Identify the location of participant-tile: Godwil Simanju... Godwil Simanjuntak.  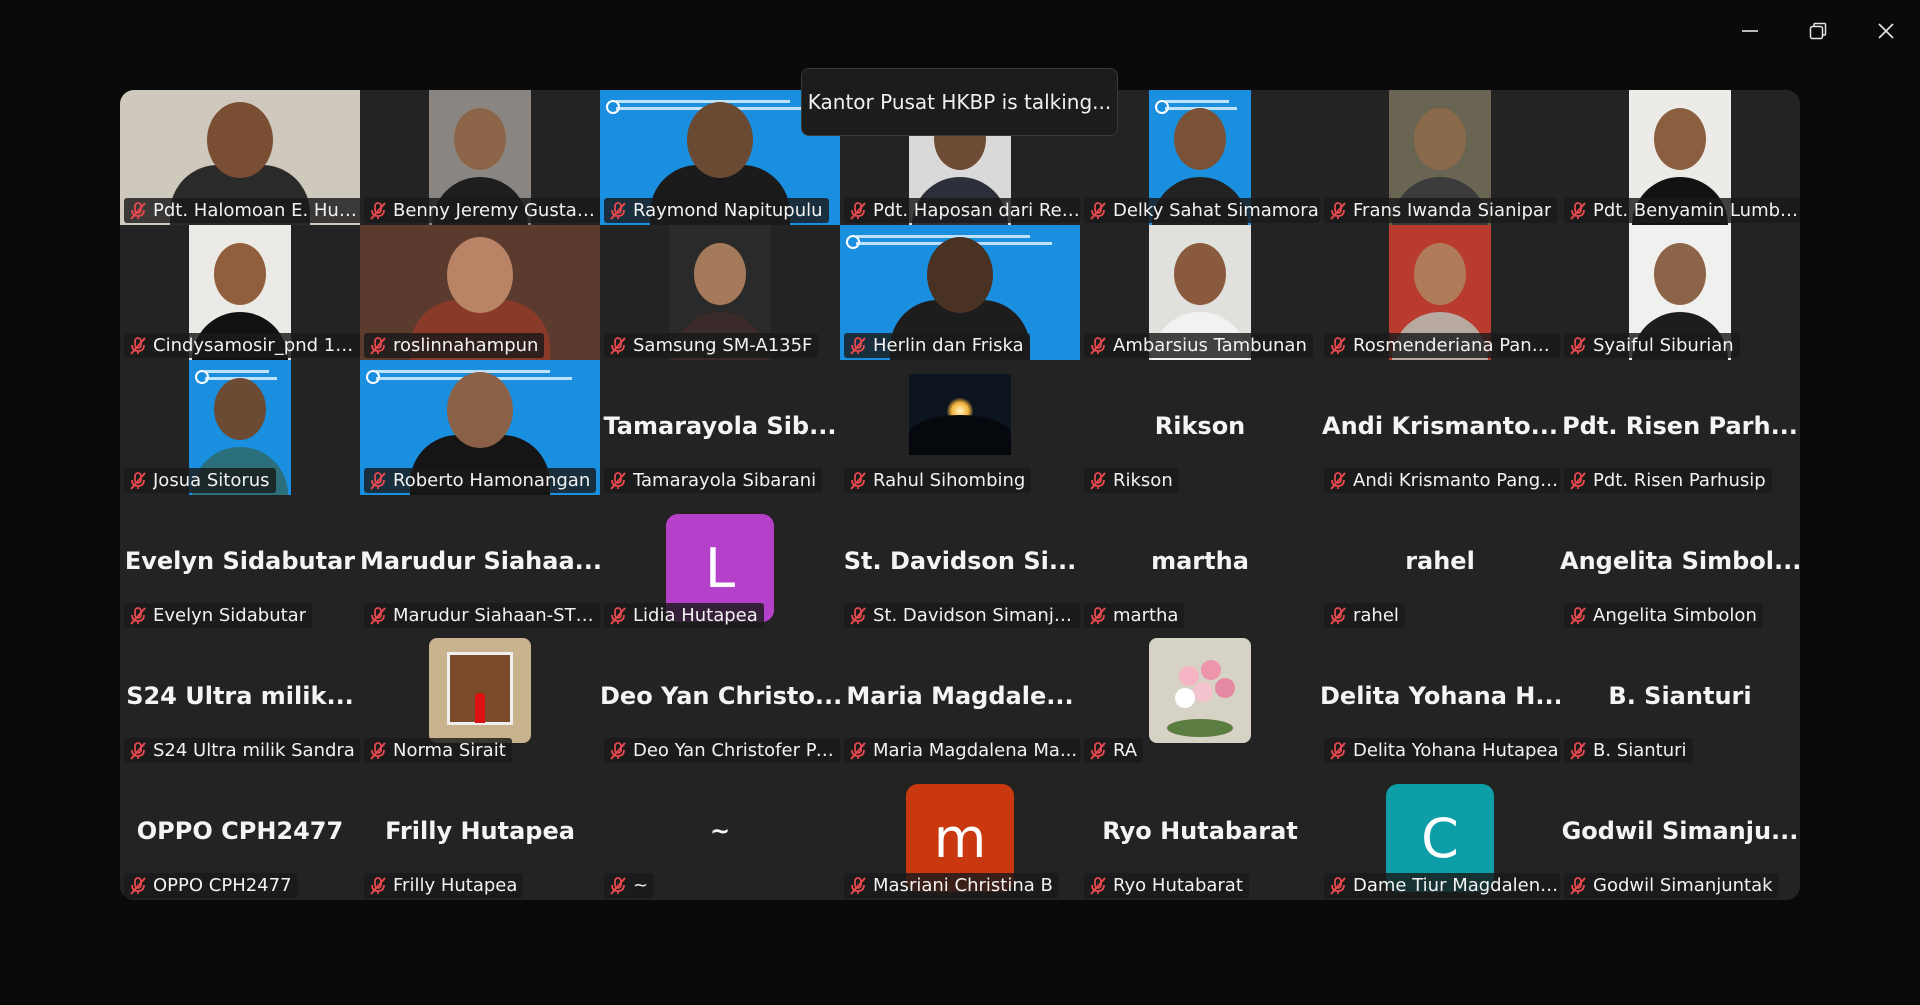
(1680, 832).